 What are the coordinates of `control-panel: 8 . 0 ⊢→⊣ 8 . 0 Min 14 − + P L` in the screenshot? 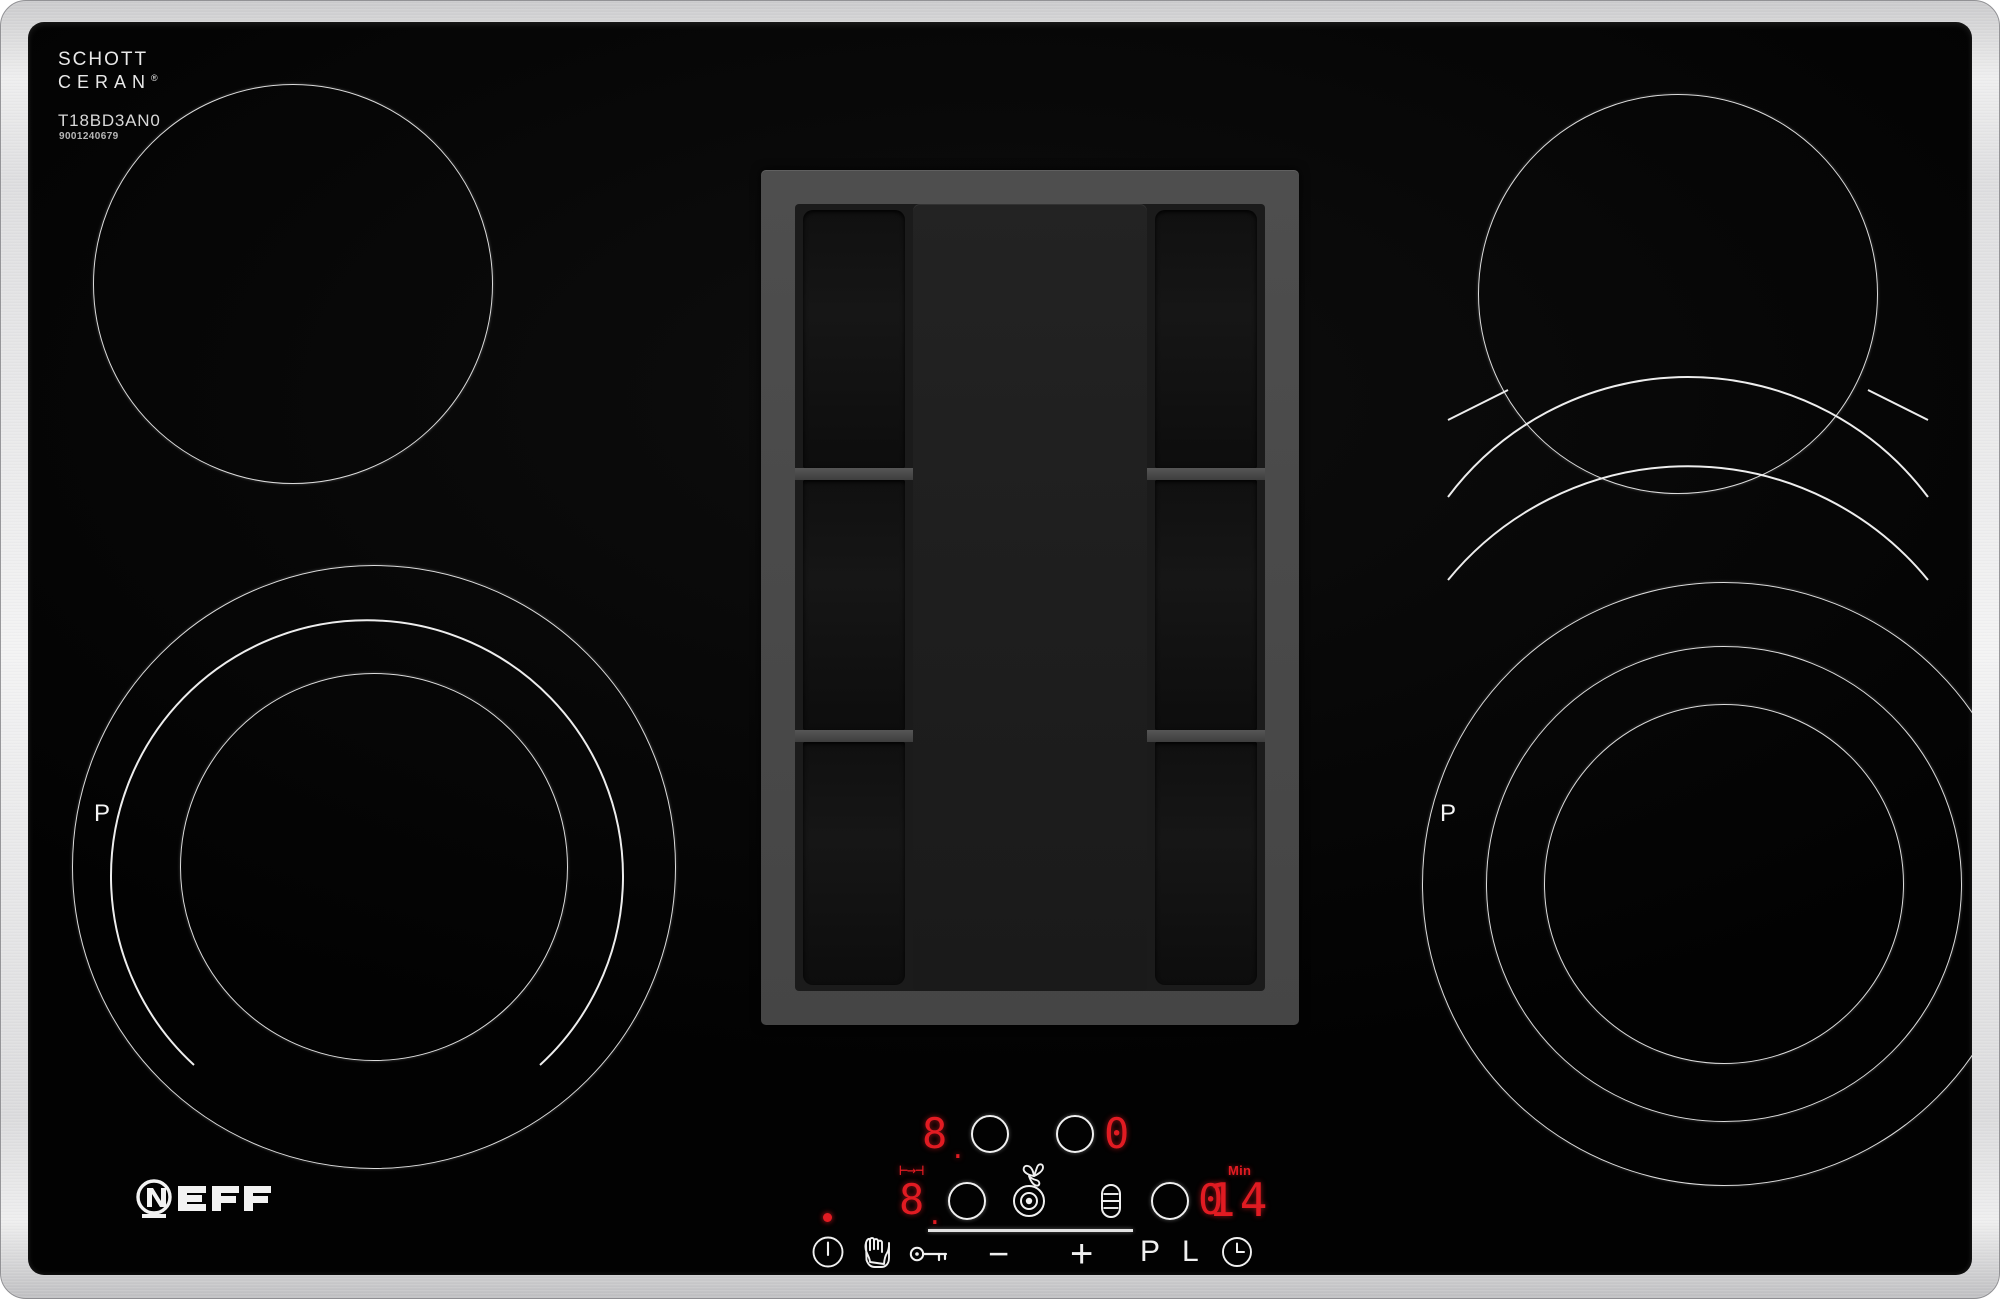 It's located at (1033, 1190).